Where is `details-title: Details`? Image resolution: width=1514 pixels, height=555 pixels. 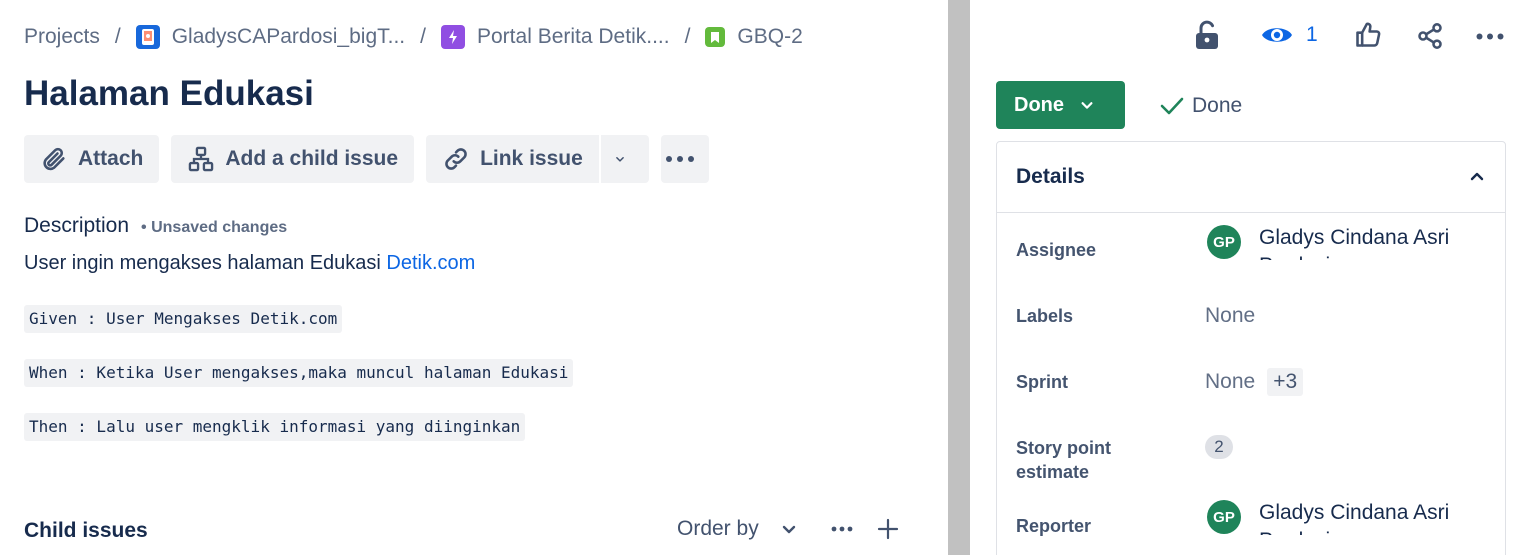 details-title: Details is located at coordinates (1050, 176).